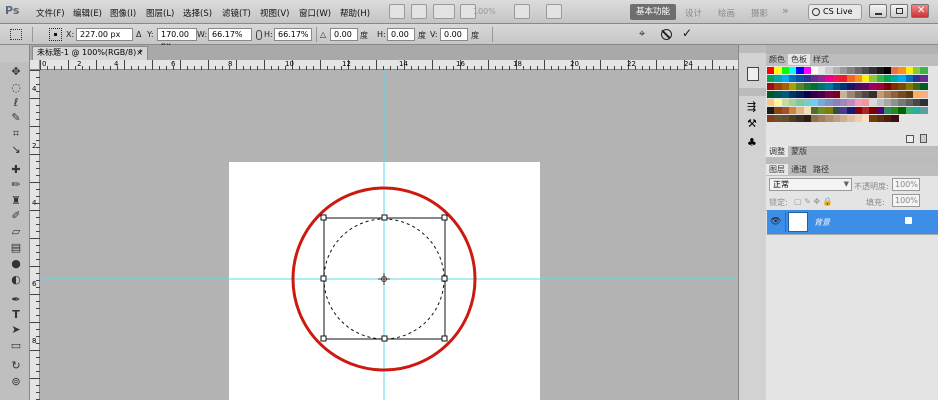  Describe the element at coordinates (16, 103) in the screenshot. I see `lasso-tool-icon: ℓ` at that location.